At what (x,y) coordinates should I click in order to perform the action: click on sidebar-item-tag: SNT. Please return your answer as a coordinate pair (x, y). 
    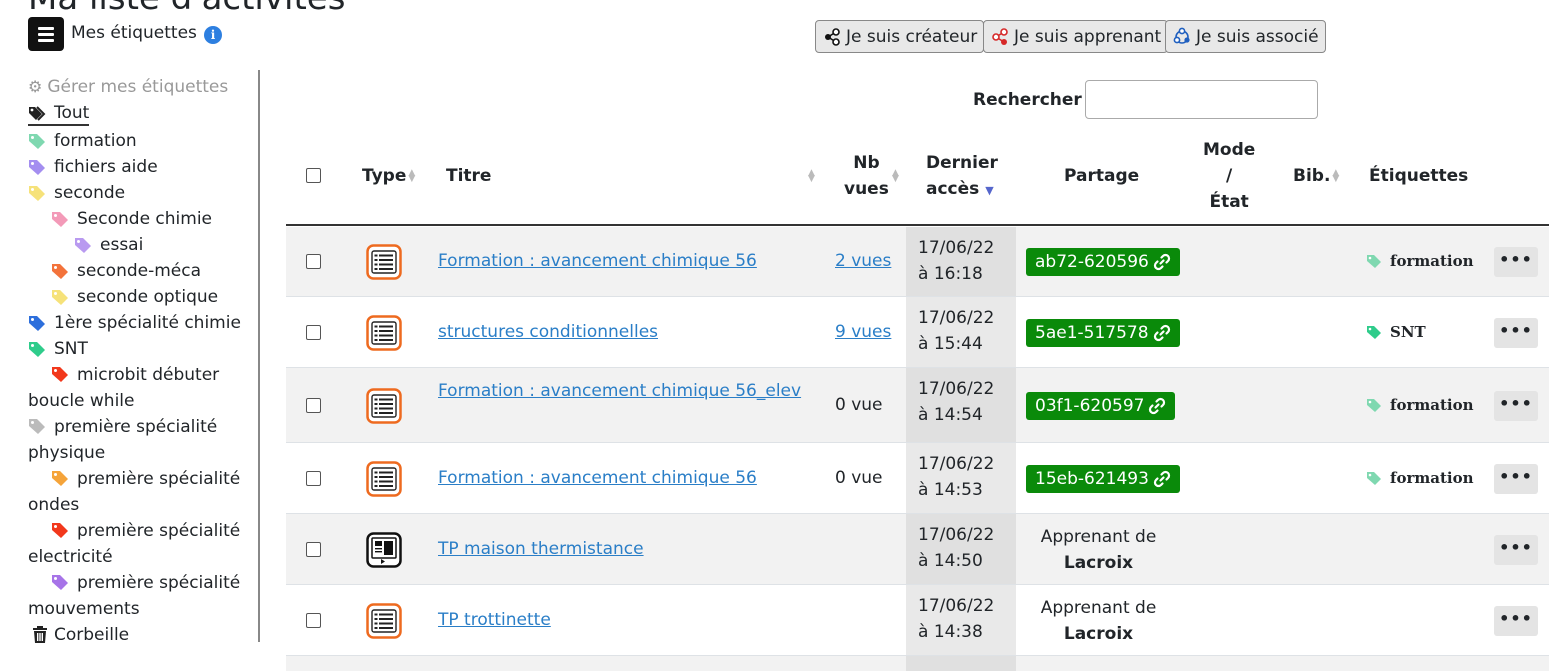
    Looking at the image, I should click on (138, 349).